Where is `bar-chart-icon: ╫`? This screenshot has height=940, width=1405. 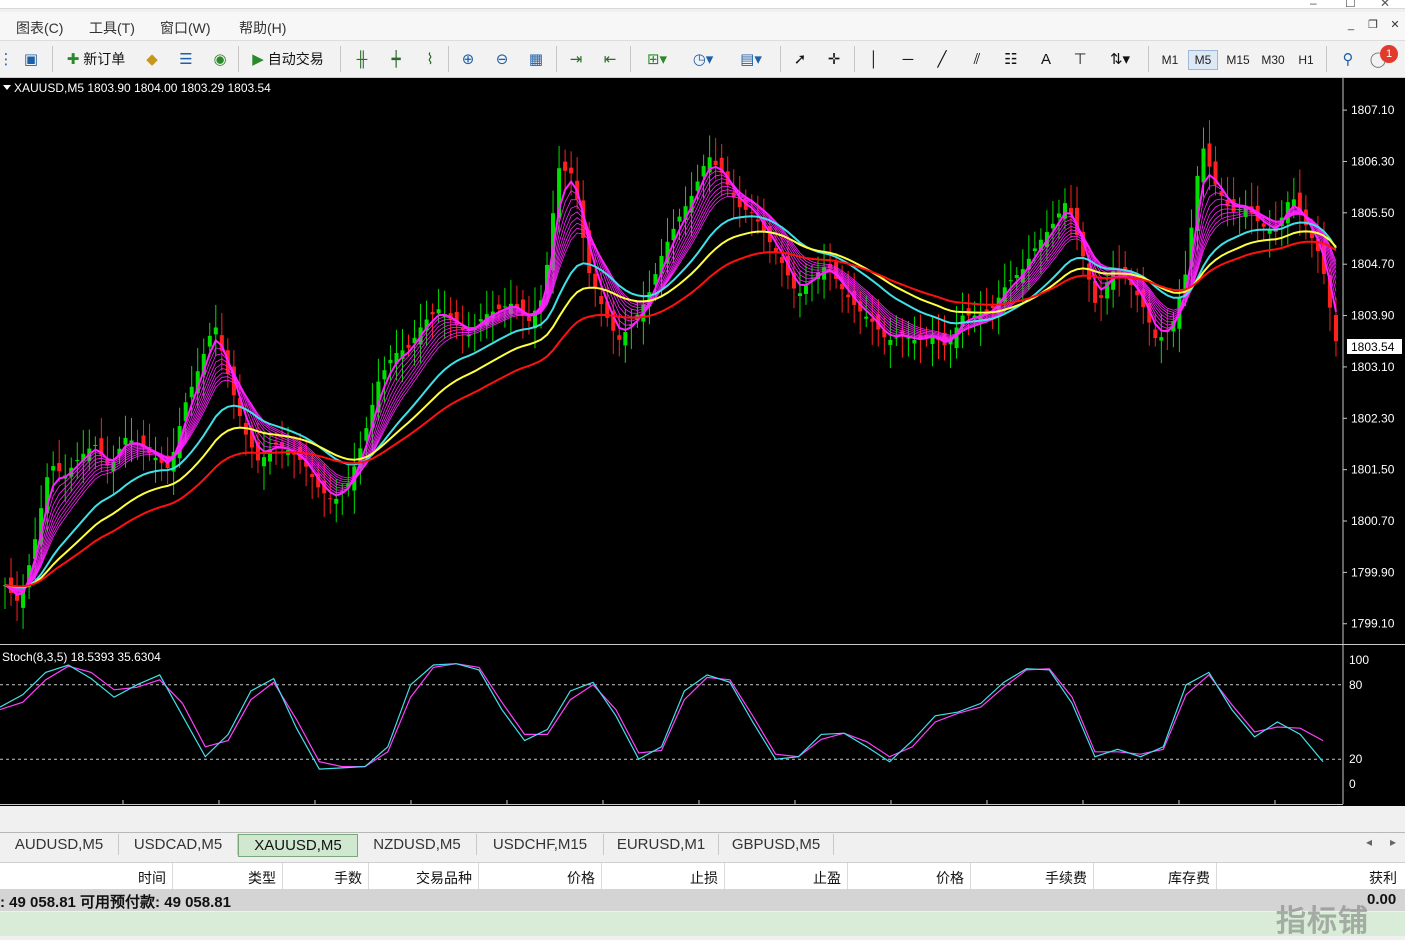
bar-chart-icon: ╫ is located at coordinates (362, 59).